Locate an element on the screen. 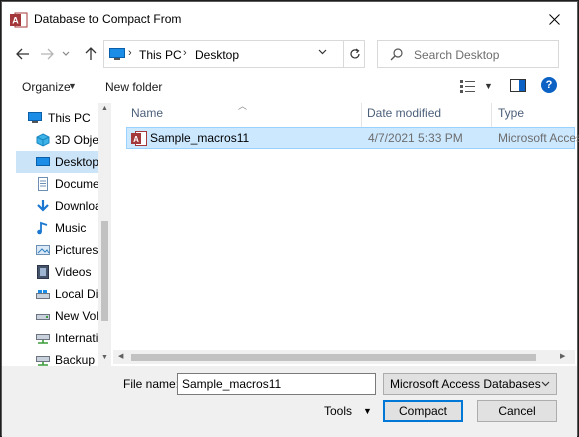 The width and height of the screenshot is (579, 437). breadcrumb-this-pc: This PC is located at coordinates (160, 55).